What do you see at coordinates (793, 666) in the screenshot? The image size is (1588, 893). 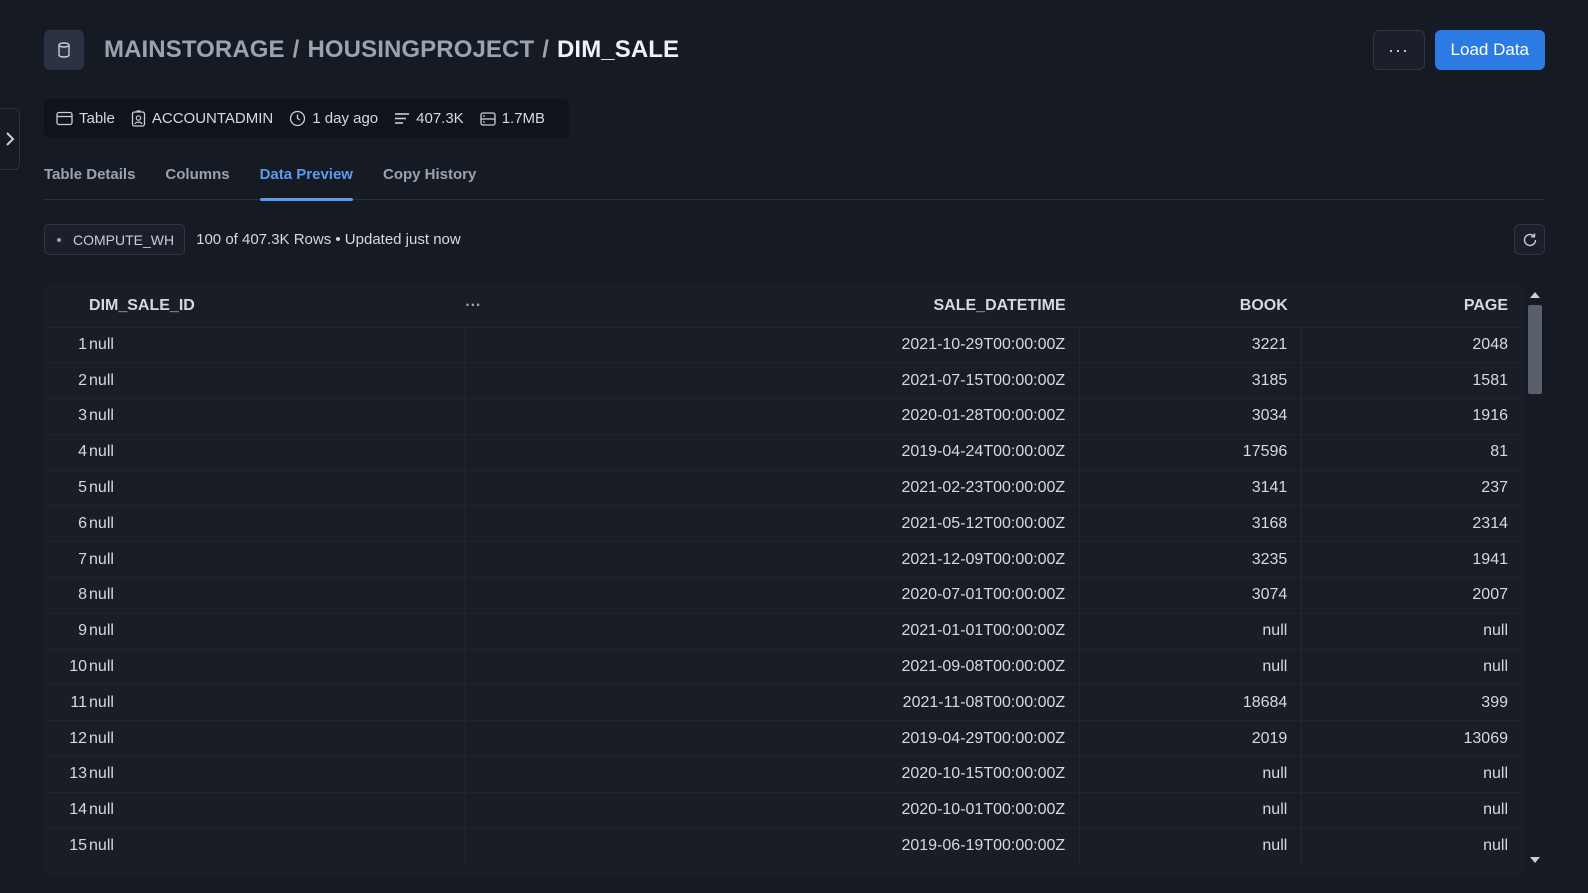 I see `sale-datetime-cell: 2021-09-08T00:00:00Z` at bounding box center [793, 666].